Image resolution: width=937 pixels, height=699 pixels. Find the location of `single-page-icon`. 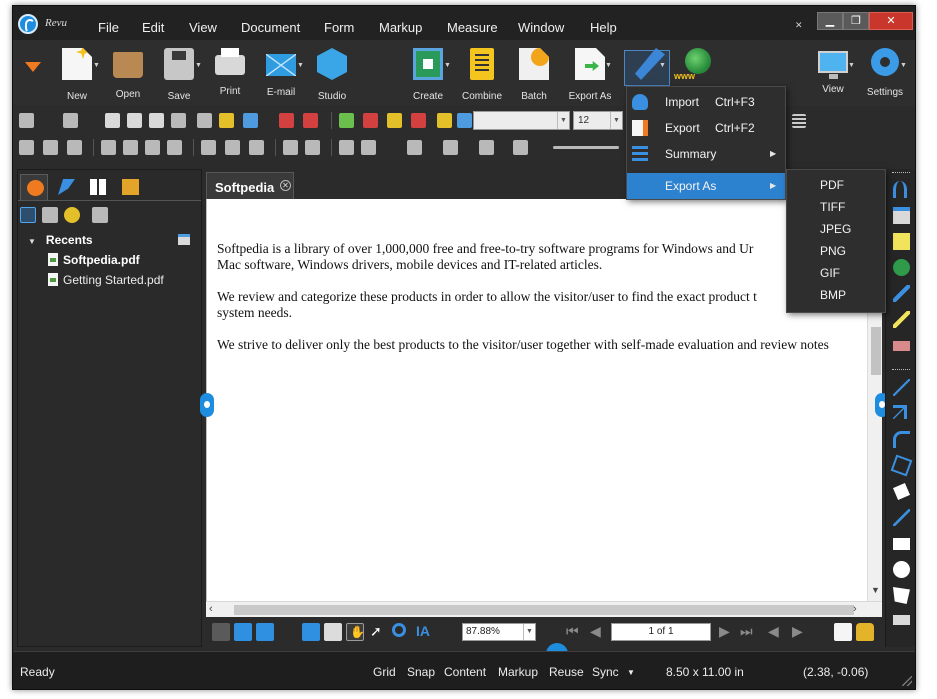

single-page-icon is located at coordinates (333, 632).